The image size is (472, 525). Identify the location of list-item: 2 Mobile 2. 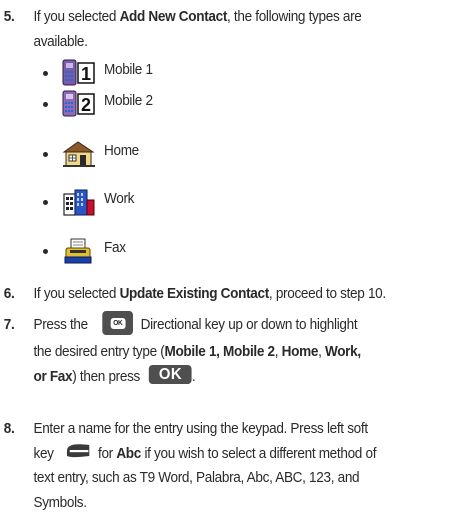
(236, 104).